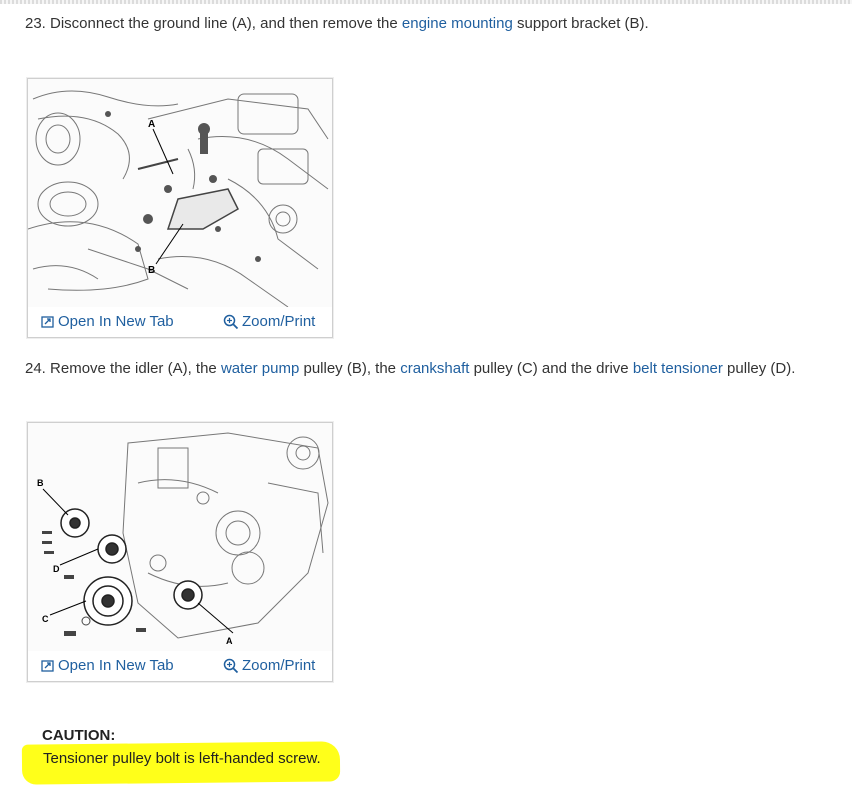 This screenshot has height=787, width=852. Describe the element at coordinates (180, 666) in the screenshot. I see `figure-2-toolbar: Open In New Tab Zoom/Print` at that location.